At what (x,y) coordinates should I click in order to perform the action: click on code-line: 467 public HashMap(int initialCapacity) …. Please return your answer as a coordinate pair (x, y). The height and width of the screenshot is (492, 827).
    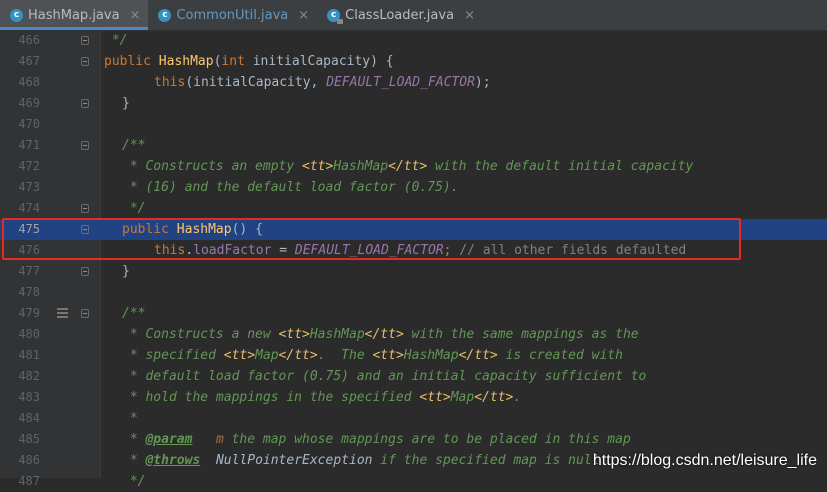
    Looking at the image, I should click on (413, 61).